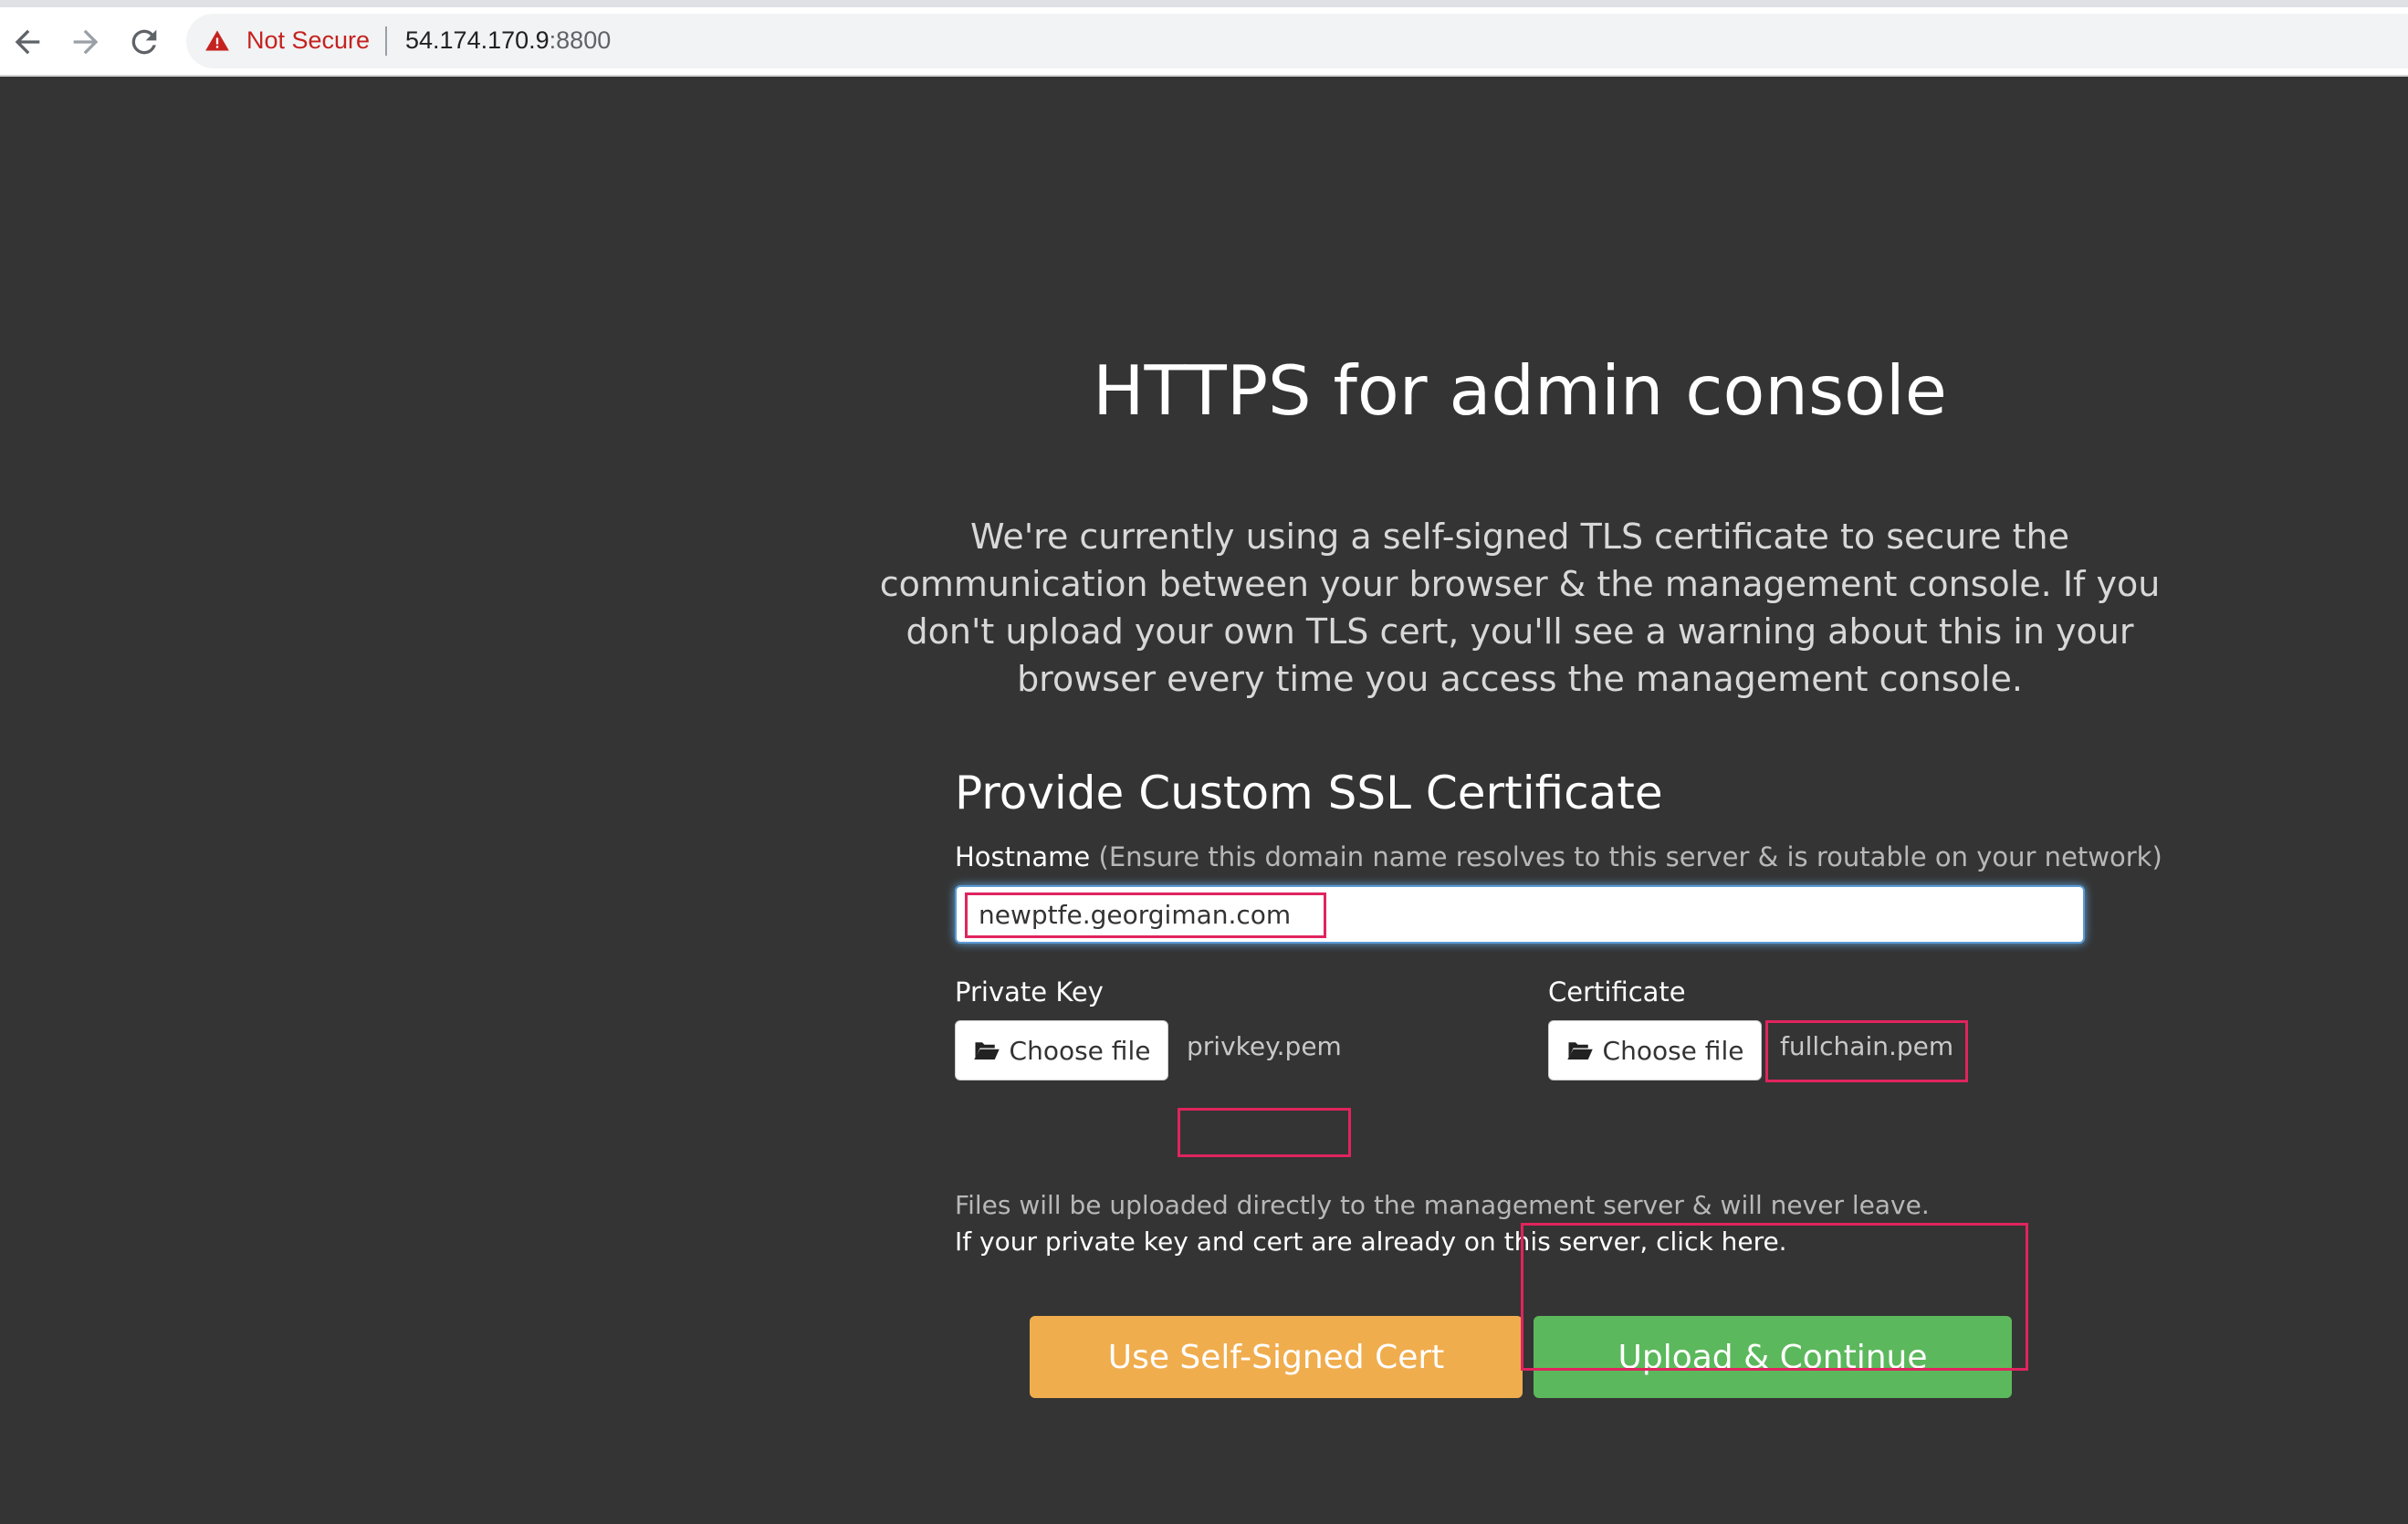  What do you see at coordinates (217, 40) in the screenshot?
I see `warning-icon` at bounding box center [217, 40].